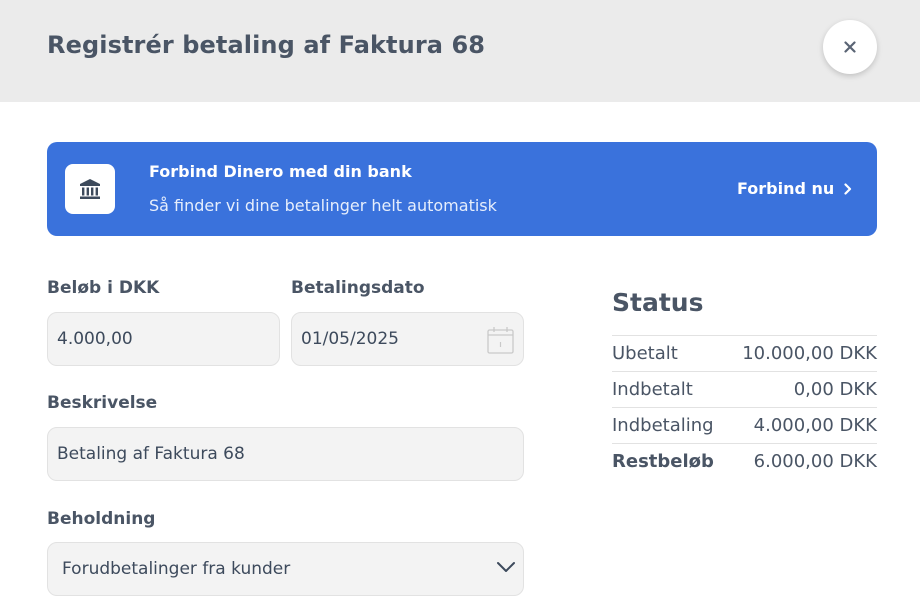  What do you see at coordinates (358, 288) in the screenshot?
I see `date-label: Betalingsdato` at bounding box center [358, 288].